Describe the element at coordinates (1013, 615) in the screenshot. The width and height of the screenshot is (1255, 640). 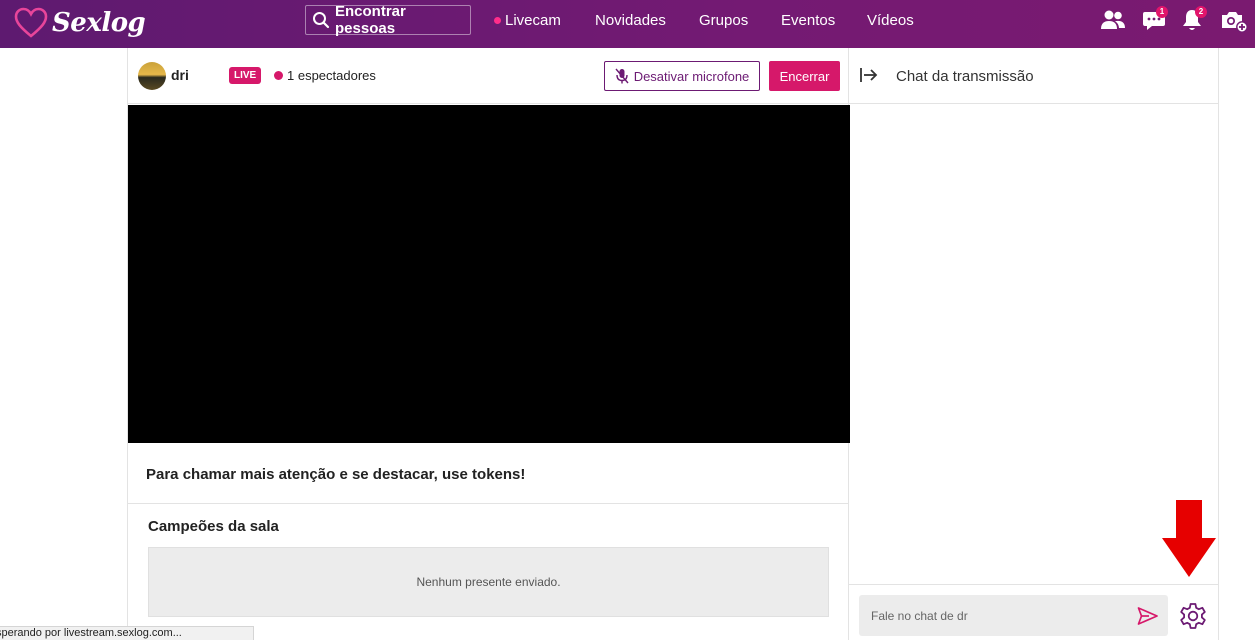
I see `chat-message-input` at that location.